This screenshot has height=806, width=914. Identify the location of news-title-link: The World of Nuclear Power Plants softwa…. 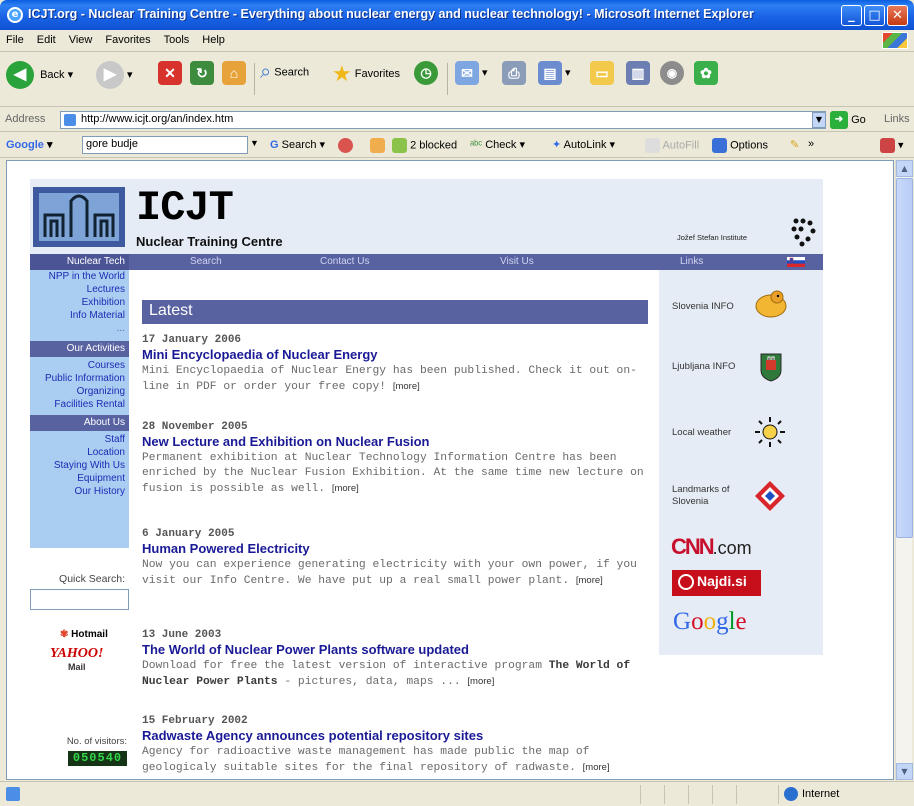
(397, 649).